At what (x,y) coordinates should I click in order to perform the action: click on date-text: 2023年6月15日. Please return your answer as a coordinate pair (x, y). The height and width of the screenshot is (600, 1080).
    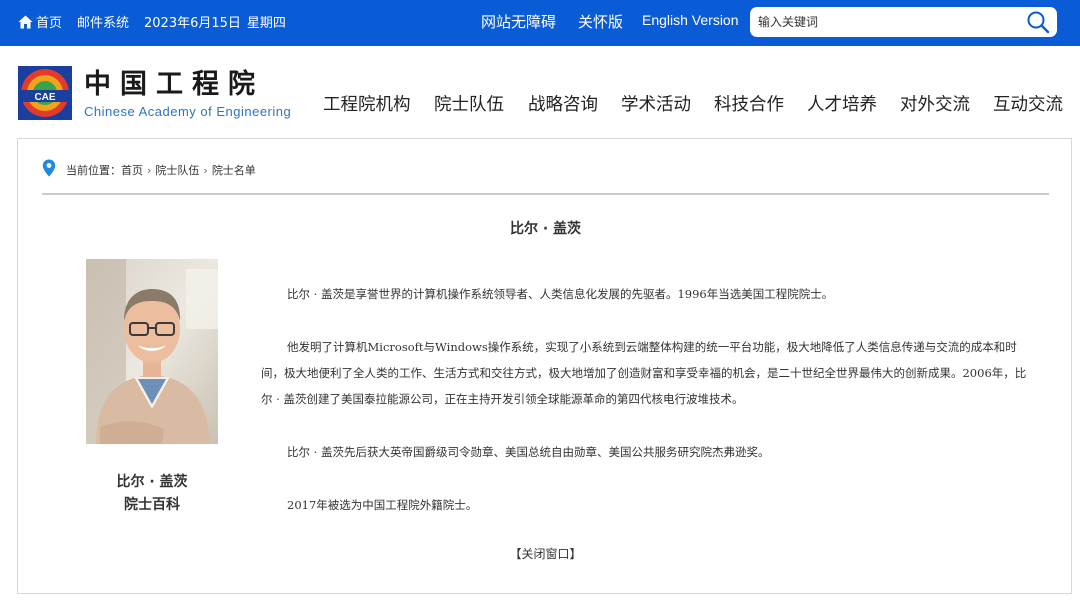
    Looking at the image, I should click on (192, 23).